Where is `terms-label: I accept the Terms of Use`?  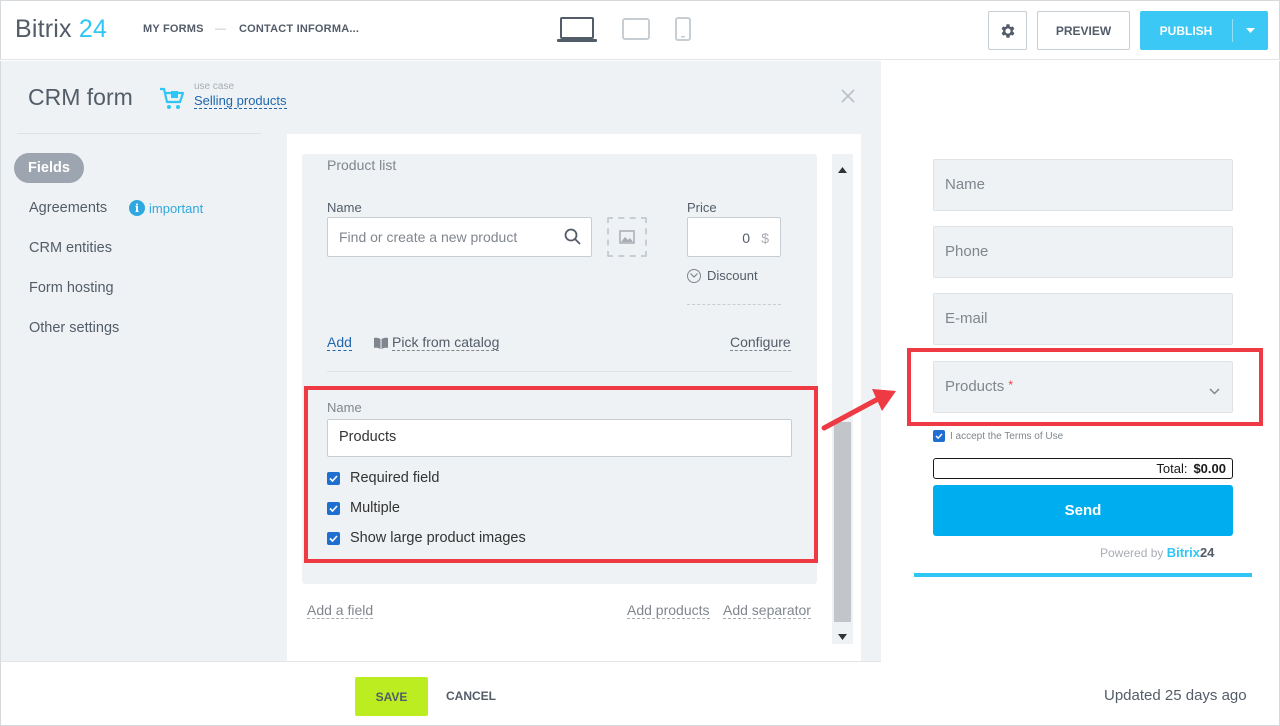 terms-label: I accept the Terms of Use is located at coordinates (1007, 436).